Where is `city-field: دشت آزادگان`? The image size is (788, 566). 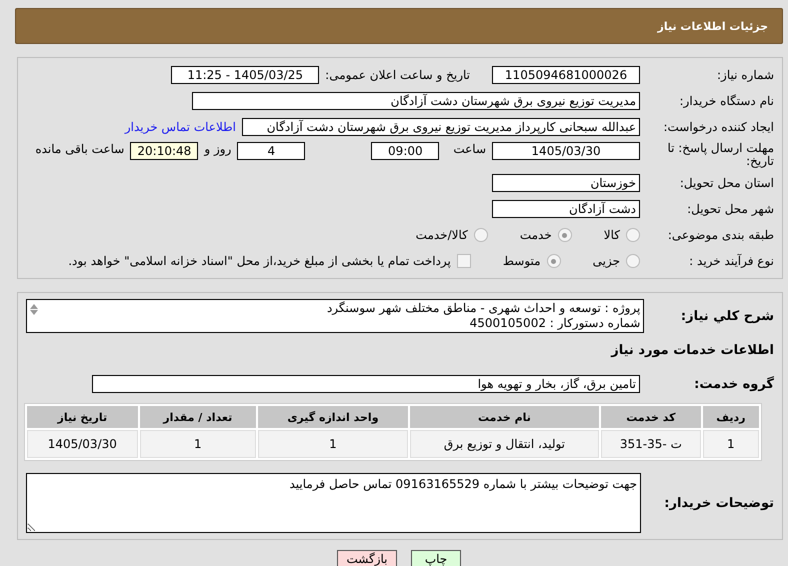
city-field: دشت آزادگان is located at coordinates (566, 209).